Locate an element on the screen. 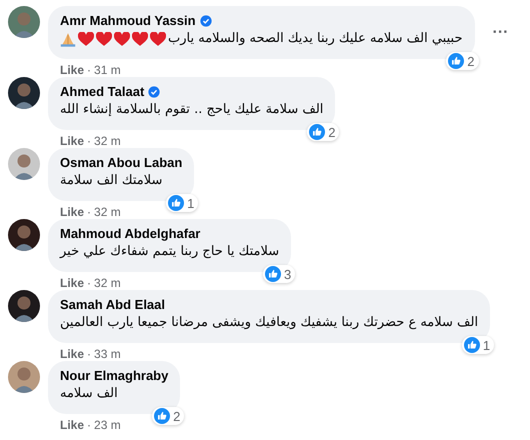  comment-time: 23 m is located at coordinates (107, 425).